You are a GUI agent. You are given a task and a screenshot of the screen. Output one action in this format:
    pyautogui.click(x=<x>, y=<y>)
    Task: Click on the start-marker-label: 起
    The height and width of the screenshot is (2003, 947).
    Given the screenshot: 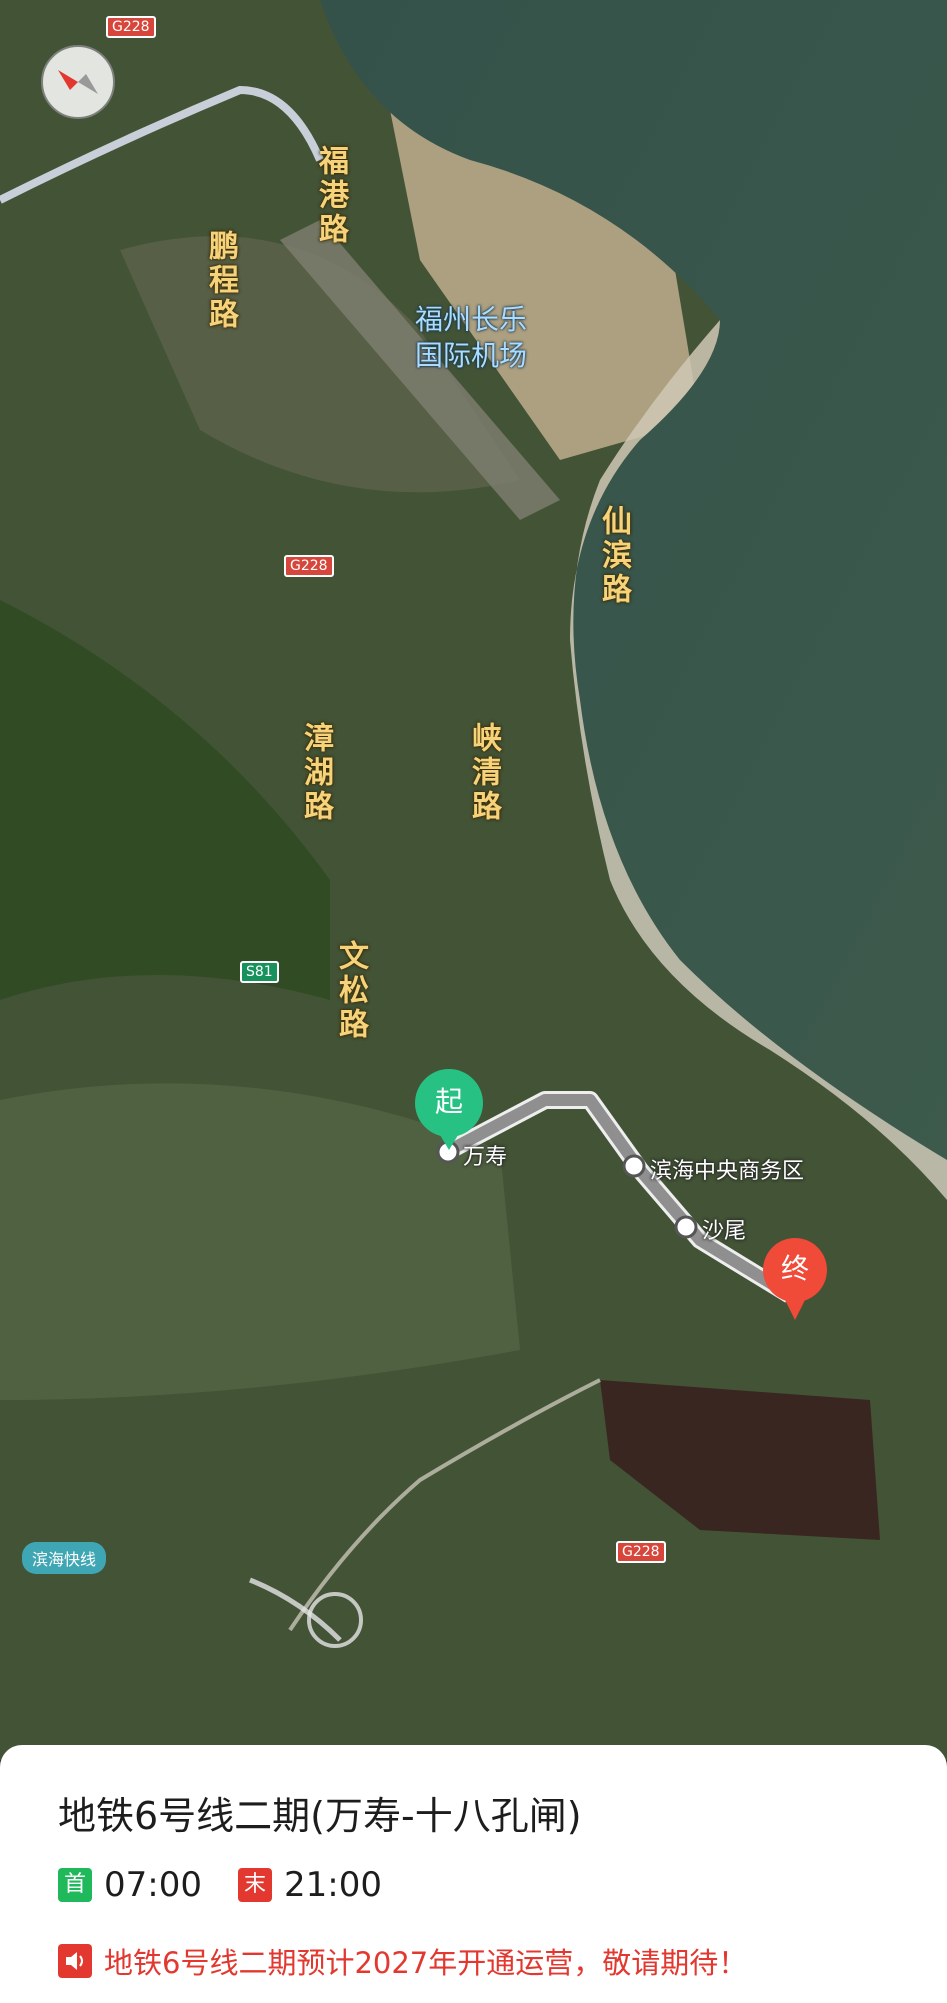 What is the action you would take?
    pyautogui.click(x=448, y=1101)
    